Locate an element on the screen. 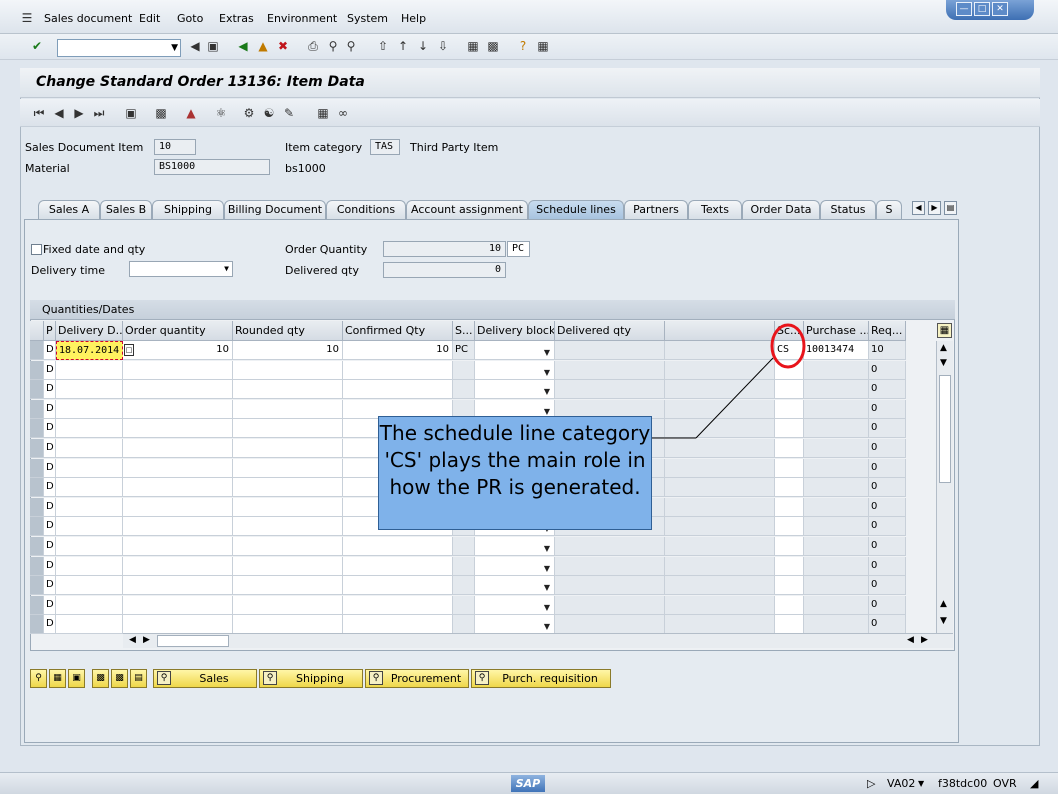 Image resolution: width=1058 pixels, height=794 pixels. procurement-button: ⚲ Procurement is located at coordinates (417, 678).